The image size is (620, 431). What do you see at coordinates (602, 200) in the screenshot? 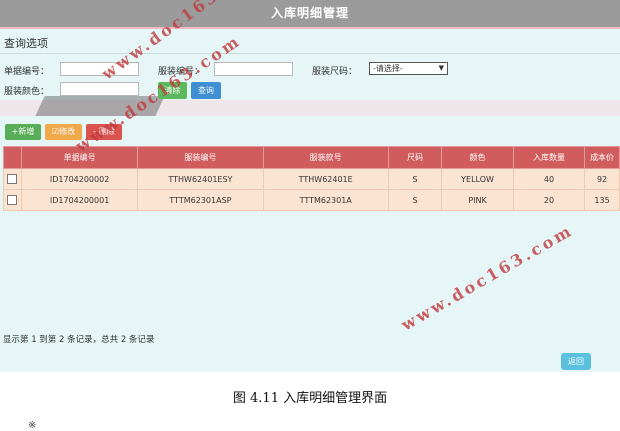
I see `table-cell: 135` at bounding box center [602, 200].